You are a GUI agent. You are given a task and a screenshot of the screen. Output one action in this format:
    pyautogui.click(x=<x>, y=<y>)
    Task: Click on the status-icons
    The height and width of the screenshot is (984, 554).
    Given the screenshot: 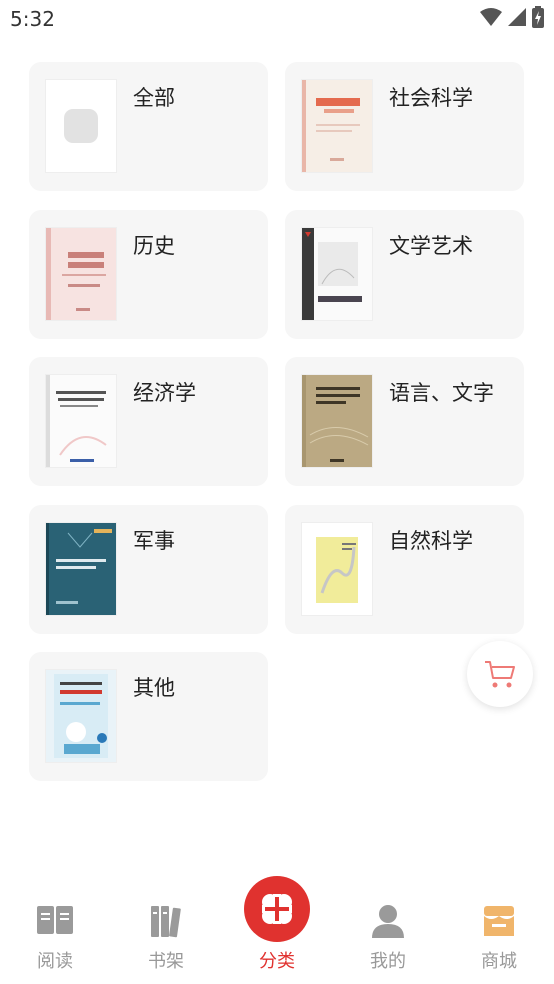 What is the action you would take?
    pyautogui.click(x=512, y=17)
    